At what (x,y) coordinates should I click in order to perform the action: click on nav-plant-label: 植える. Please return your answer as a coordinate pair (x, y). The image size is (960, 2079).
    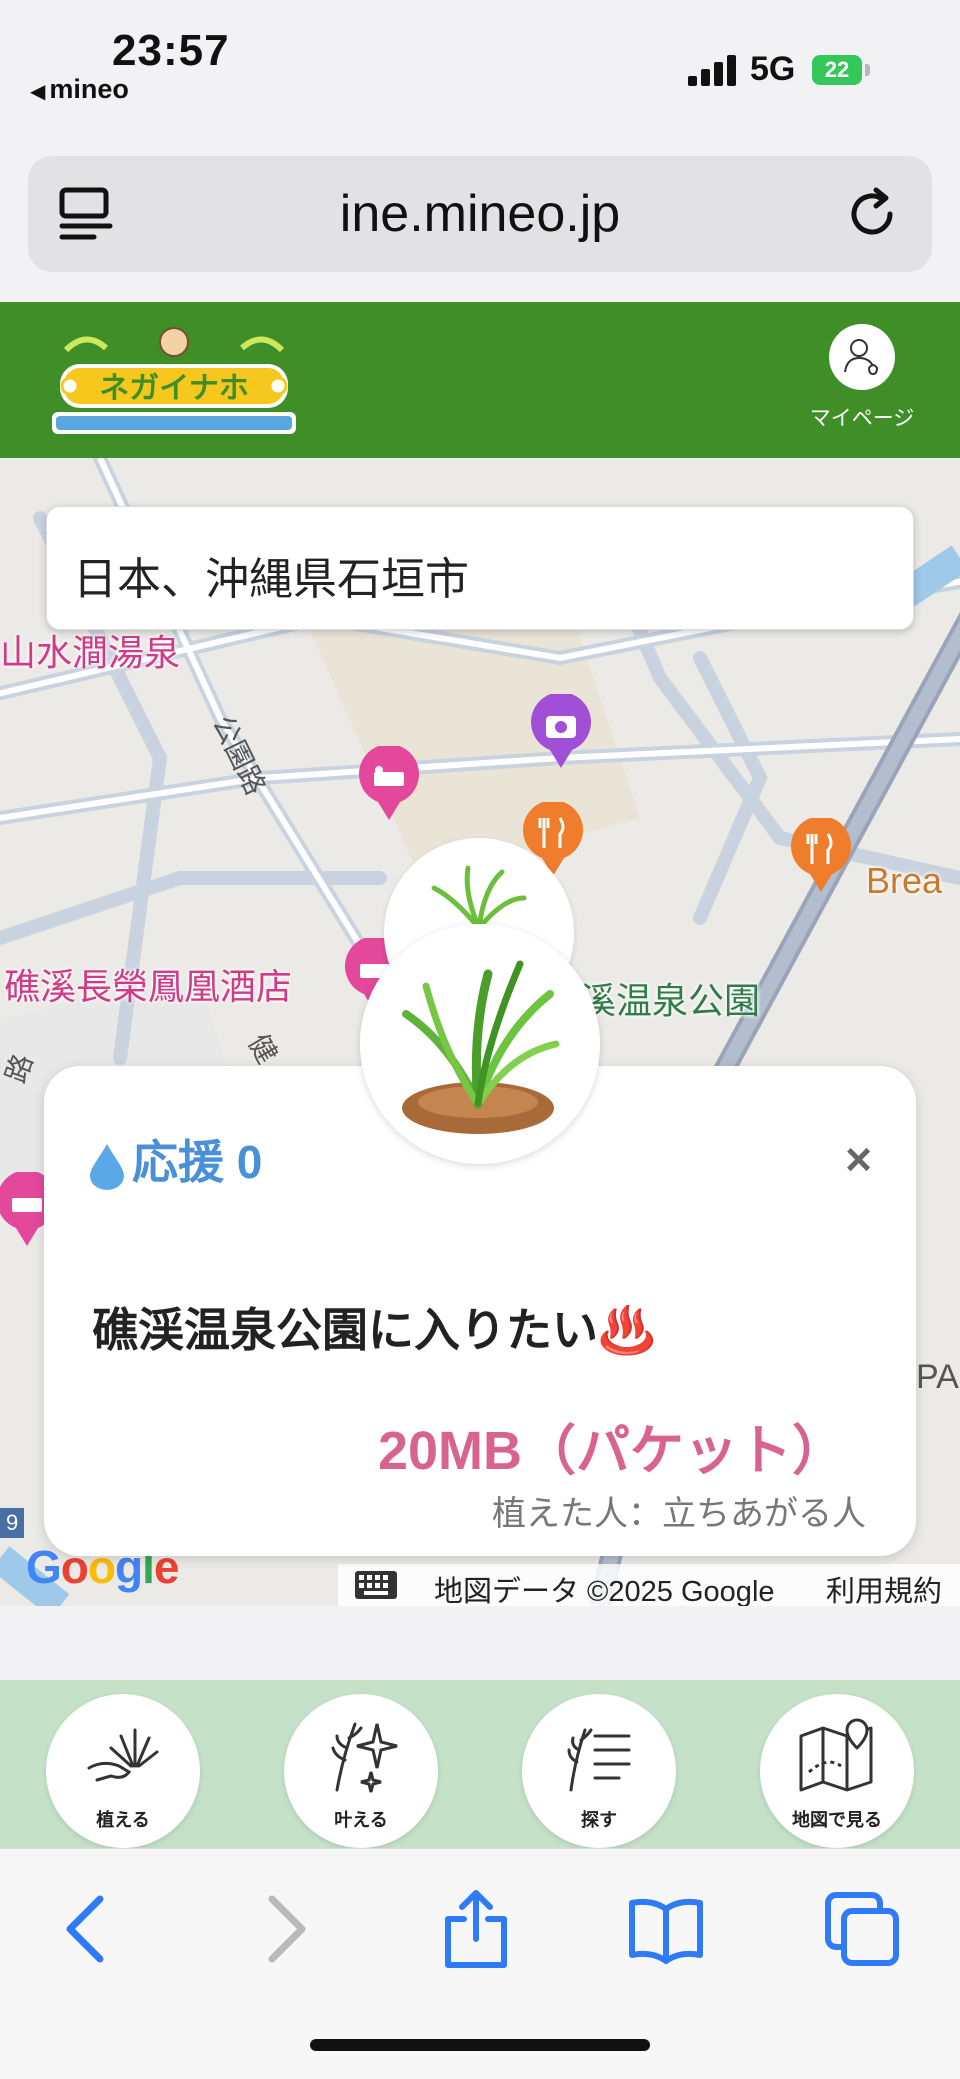
    Looking at the image, I should click on (123, 1820).